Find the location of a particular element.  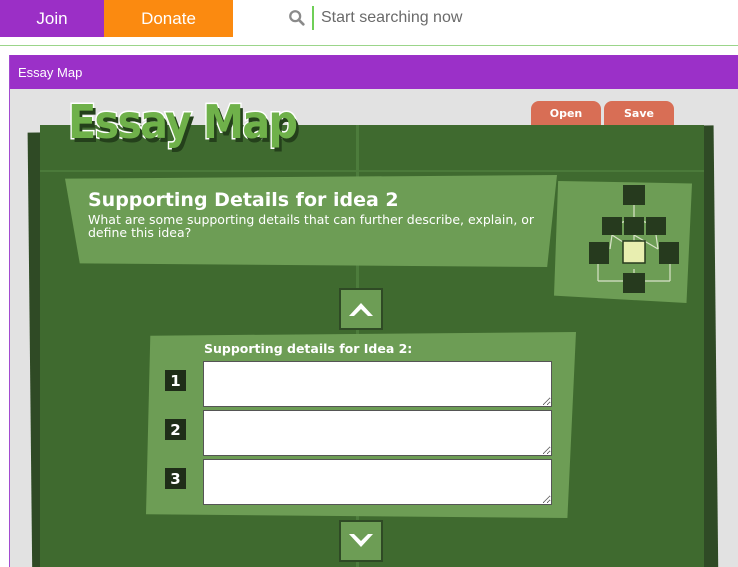

step-title: Supporting Details for idea 2 is located at coordinates (243, 200).